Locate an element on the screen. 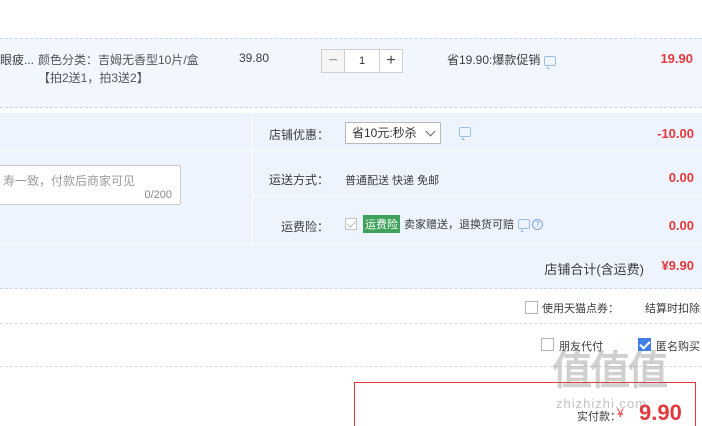  friend-pay-checkbox is located at coordinates (547, 344).